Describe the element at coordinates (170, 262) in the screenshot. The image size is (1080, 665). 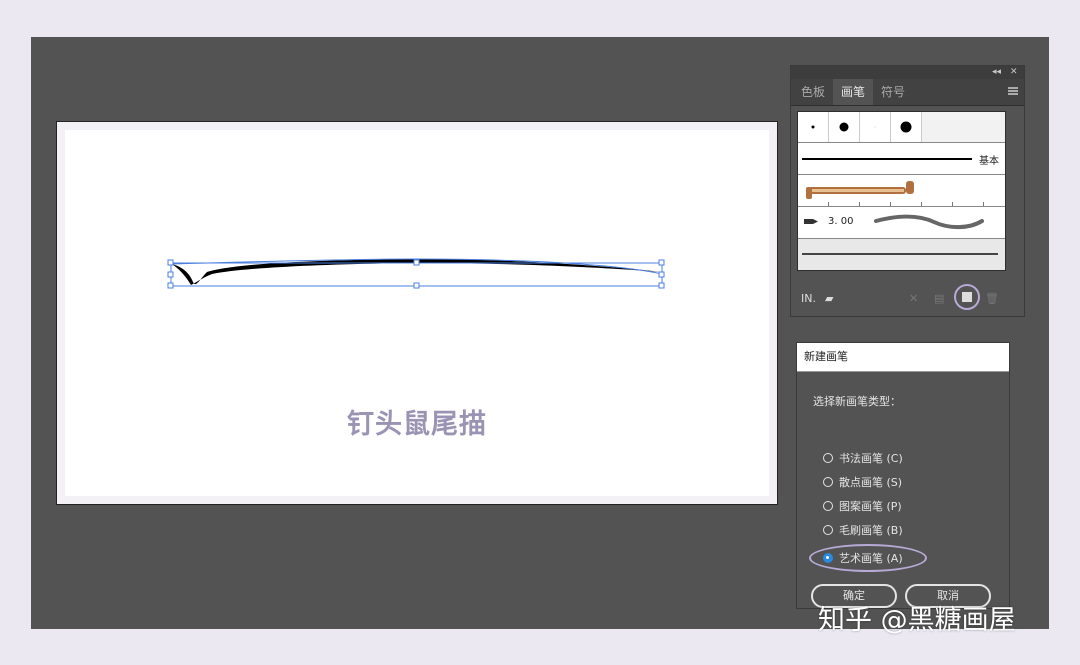
I see `handle-top-left` at that location.